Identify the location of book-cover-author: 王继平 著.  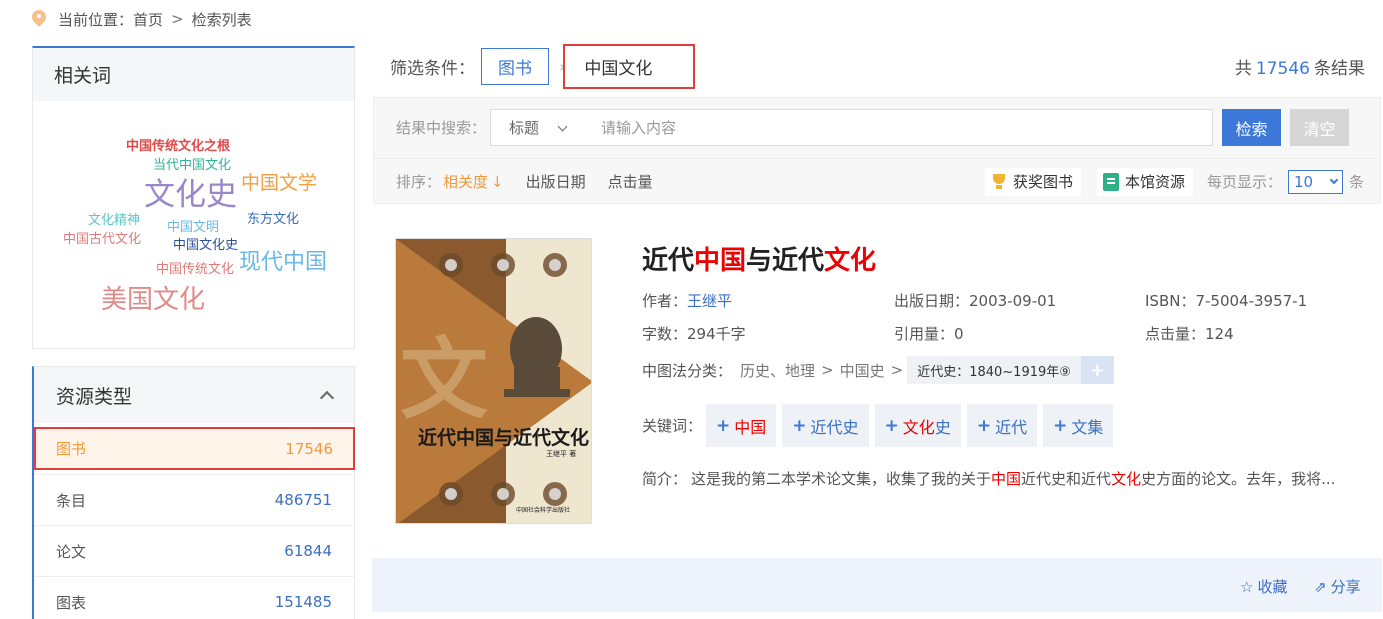
(561, 454).